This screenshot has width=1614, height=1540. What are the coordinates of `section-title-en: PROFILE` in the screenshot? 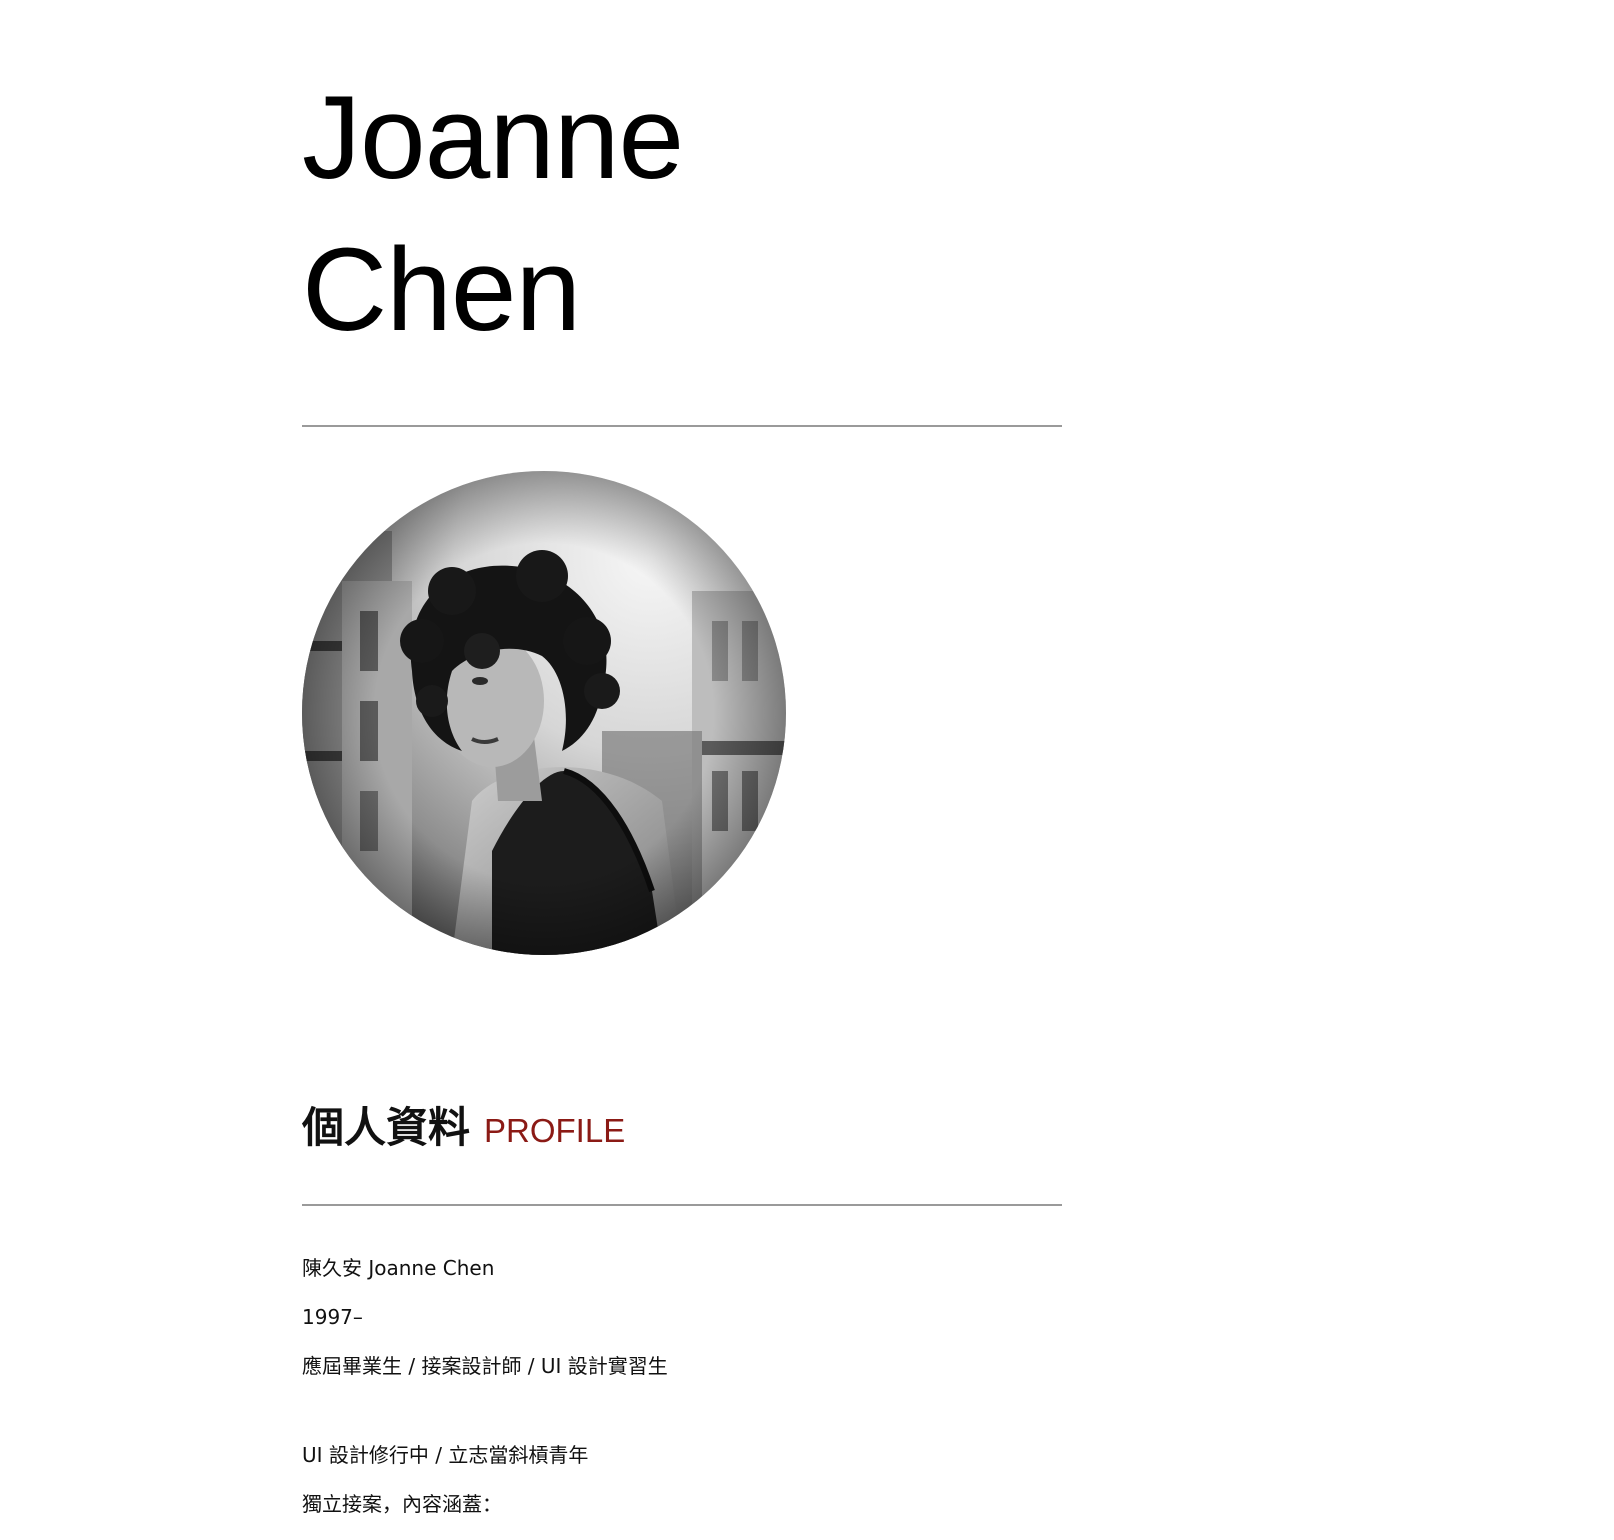 It's located at (555, 1130).